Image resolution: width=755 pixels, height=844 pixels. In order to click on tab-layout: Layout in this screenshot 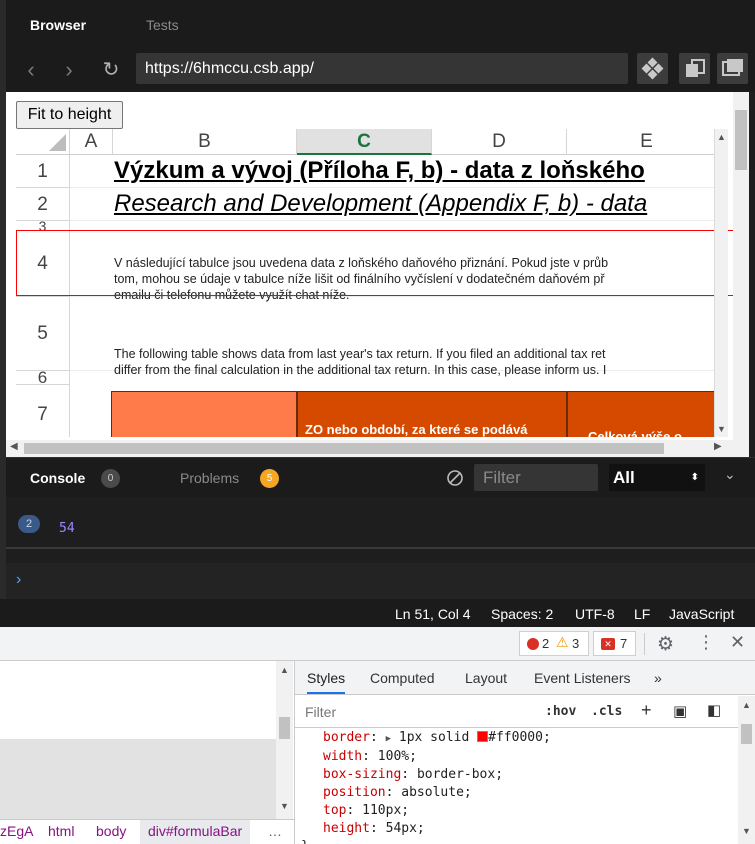, I will do `click(486, 678)`.